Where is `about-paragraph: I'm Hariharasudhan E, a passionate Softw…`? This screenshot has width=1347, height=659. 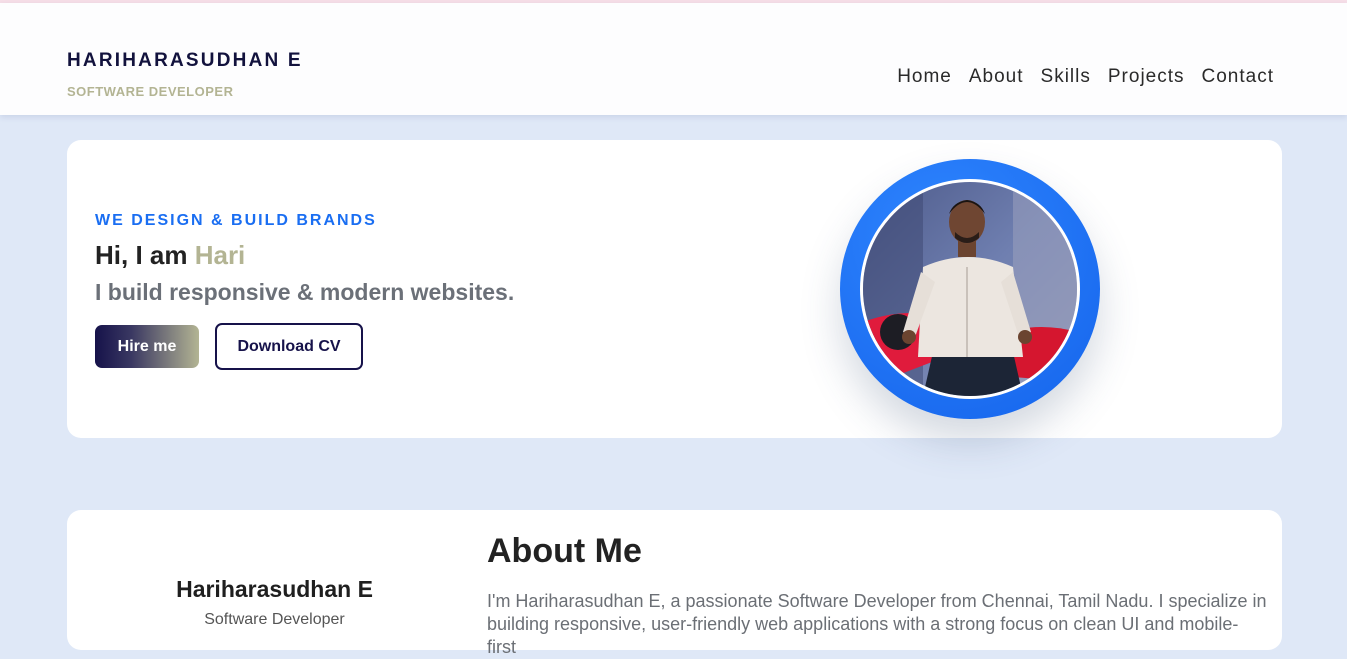
about-paragraph: I'm Hariharasudhan E, a passionate Softw… is located at coordinates (877, 624).